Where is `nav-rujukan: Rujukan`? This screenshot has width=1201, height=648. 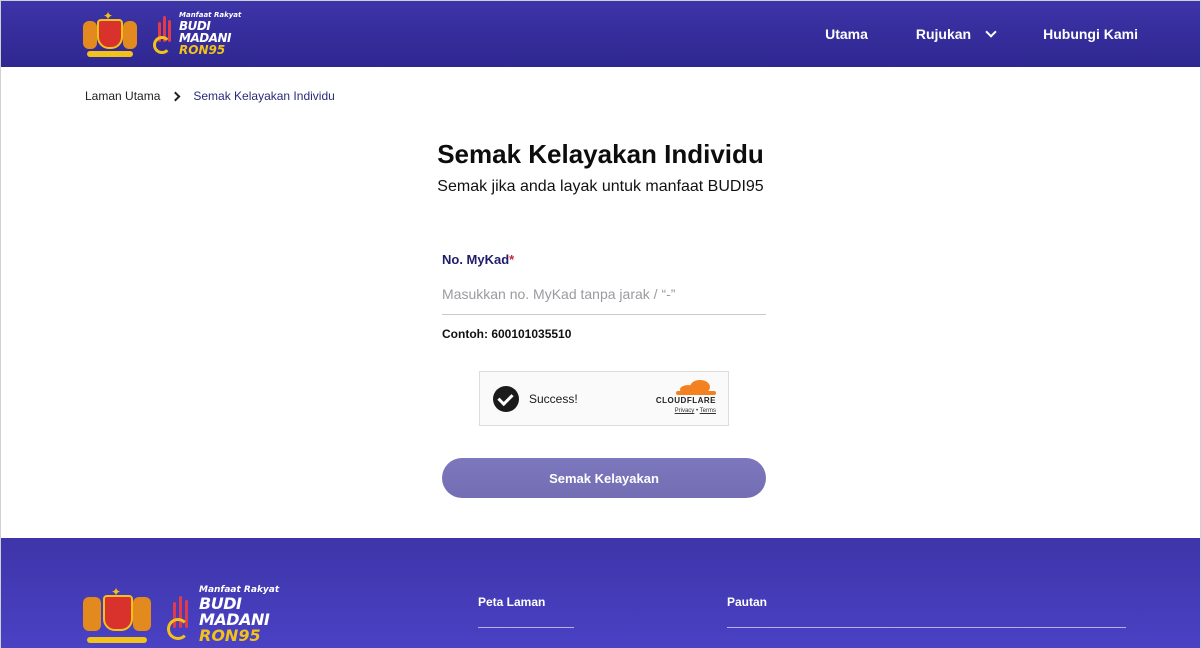
nav-rujukan: Rujukan is located at coordinates (956, 34).